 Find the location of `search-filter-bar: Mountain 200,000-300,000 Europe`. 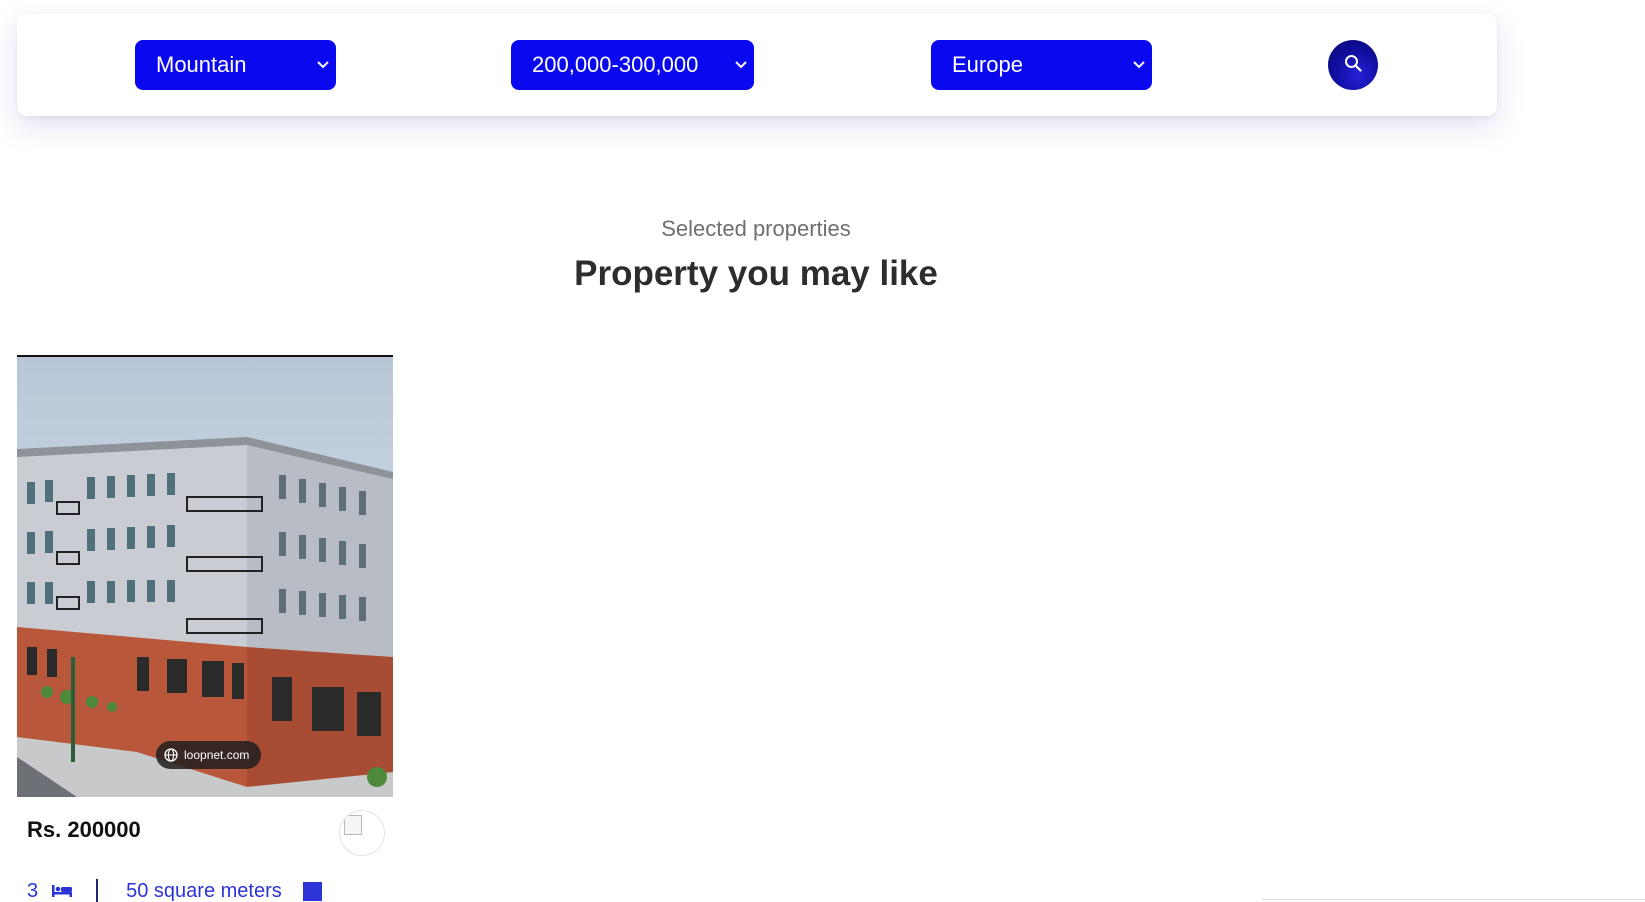

search-filter-bar: Mountain 200,000-300,000 Europe is located at coordinates (757, 65).